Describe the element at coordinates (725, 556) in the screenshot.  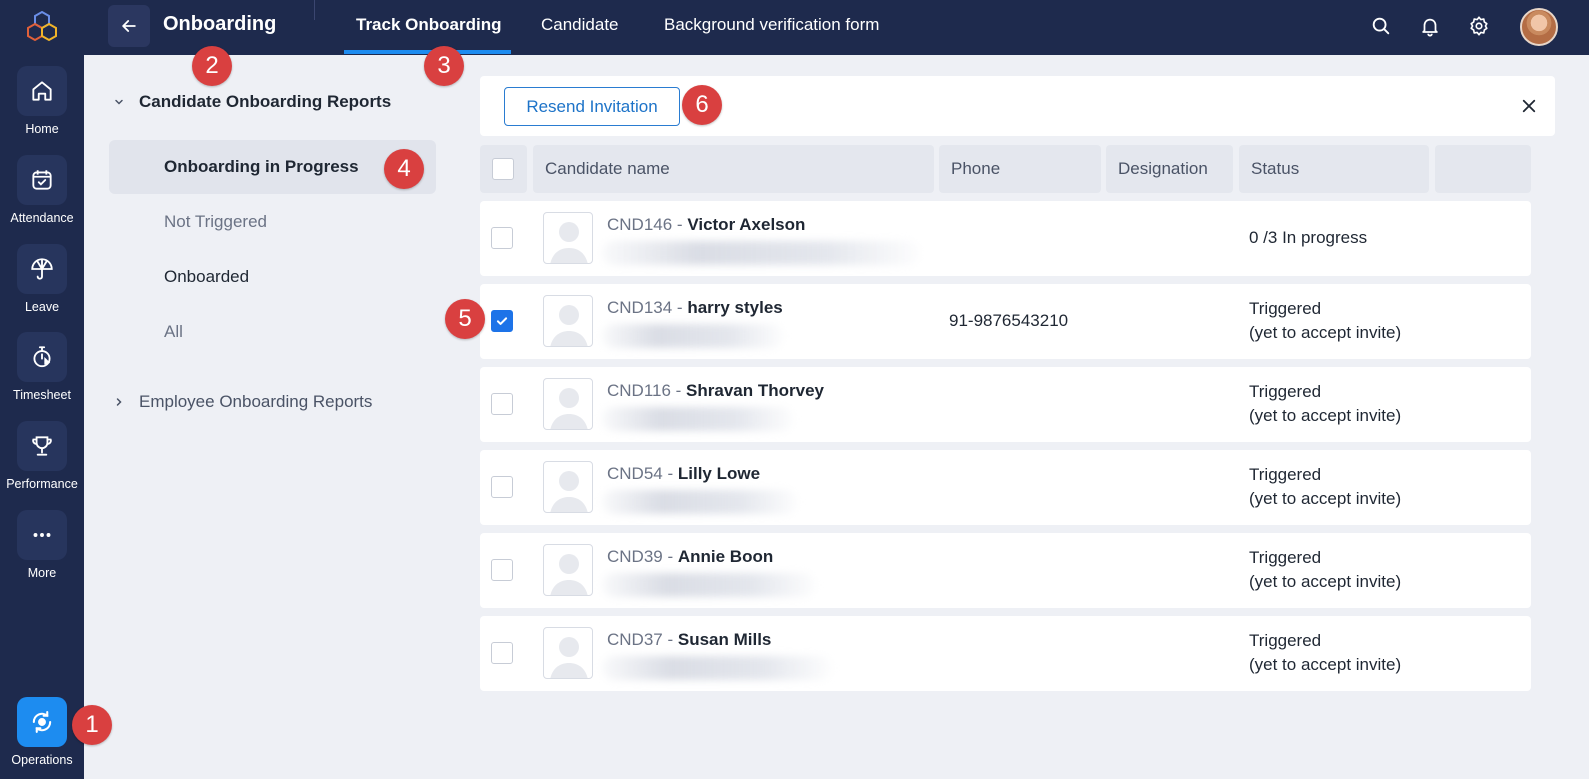
I see `candidate-full-name: Annie Boon` at that location.